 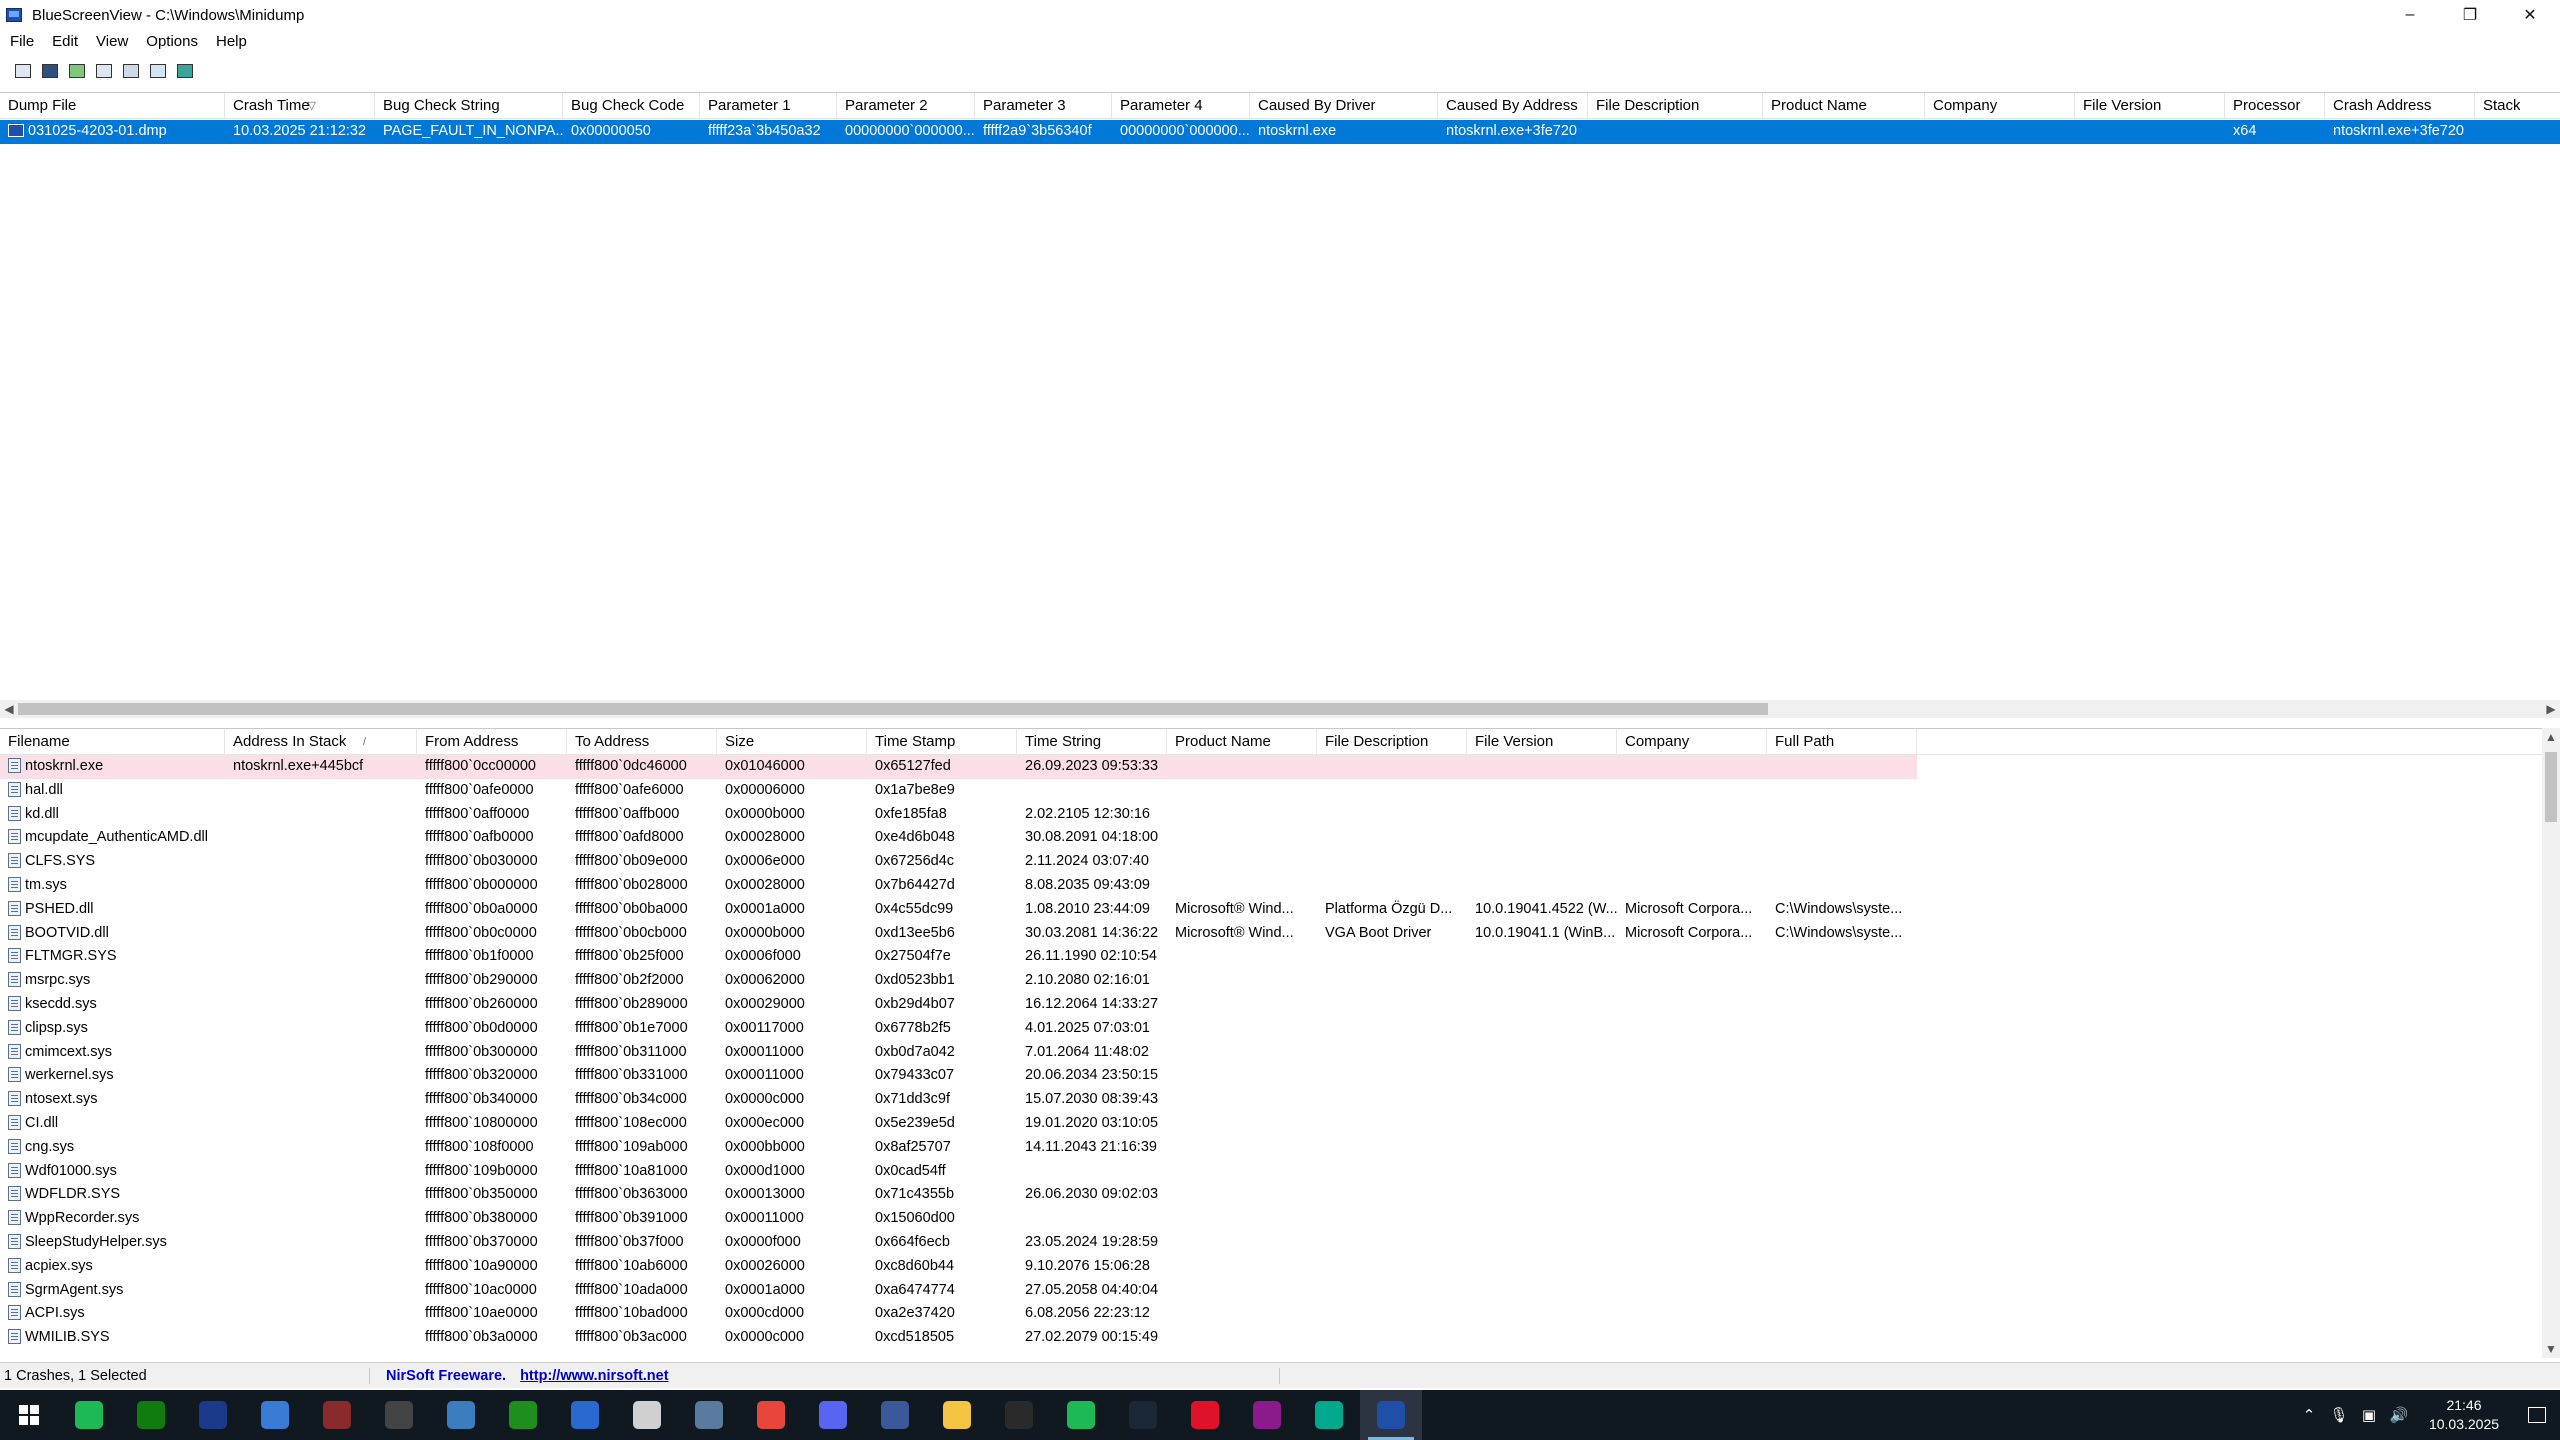 What do you see at coordinates (300, 106) in the screenshot?
I see `col-crash-time: Crash Time ▽` at bounding box center [300, 106].